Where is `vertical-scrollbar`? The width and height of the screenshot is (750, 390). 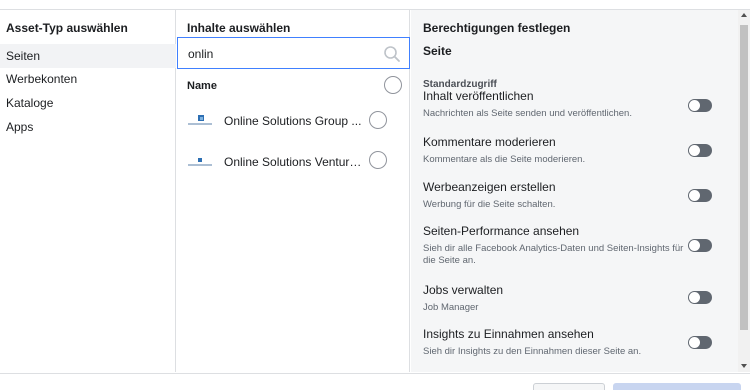 vertical-scrollbar is located at coordinates (744, 191).